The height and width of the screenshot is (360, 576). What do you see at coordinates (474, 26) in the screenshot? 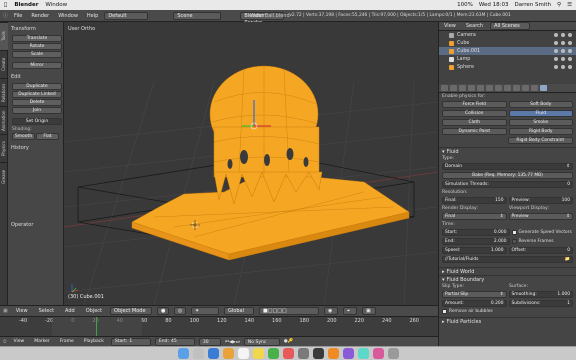
I see `outliner-search-menu: Search` at bounding box center [474, 26].